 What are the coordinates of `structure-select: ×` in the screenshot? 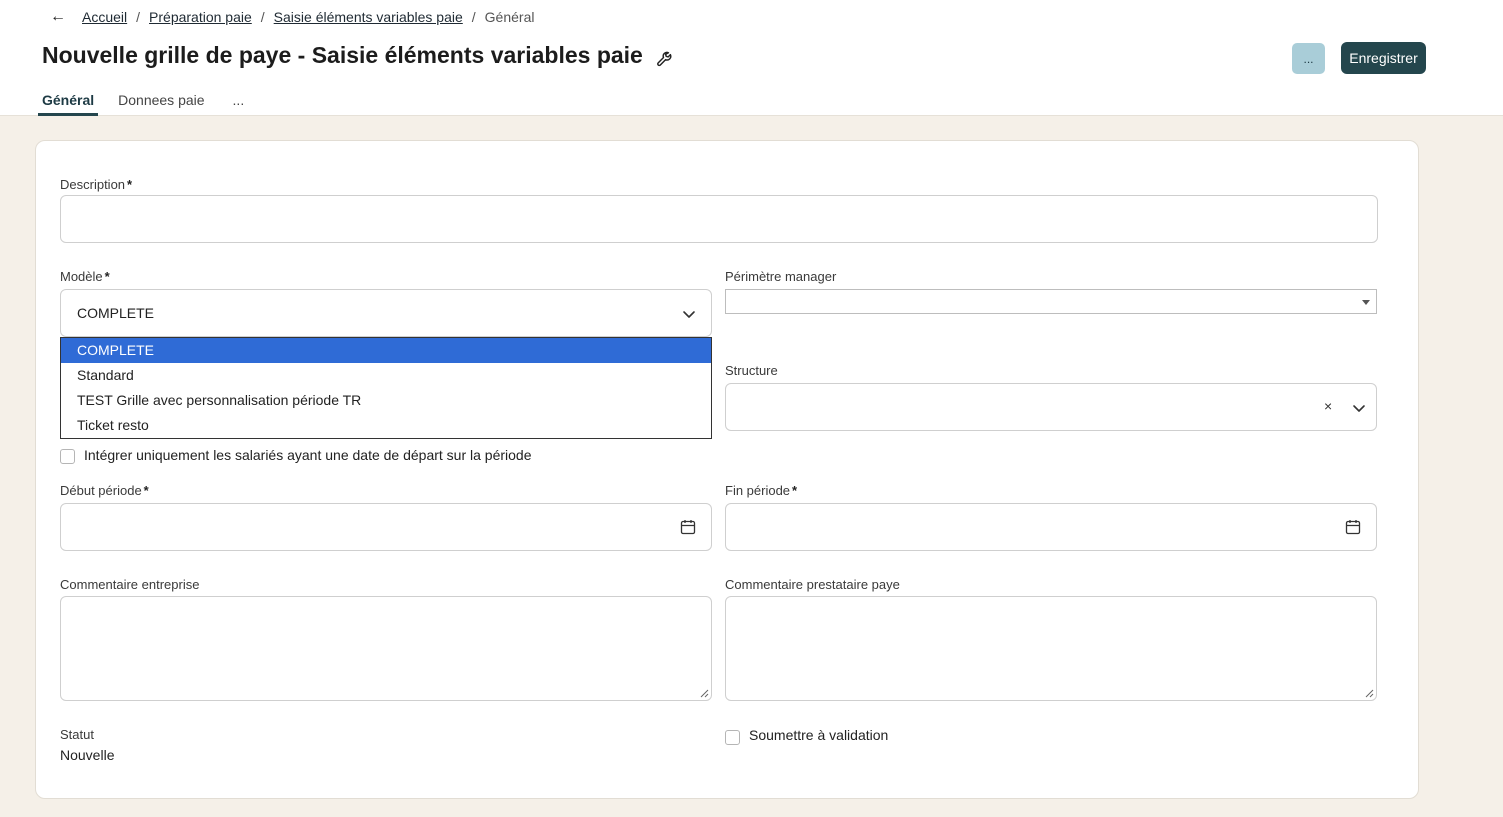 It's located at (1051, 407).